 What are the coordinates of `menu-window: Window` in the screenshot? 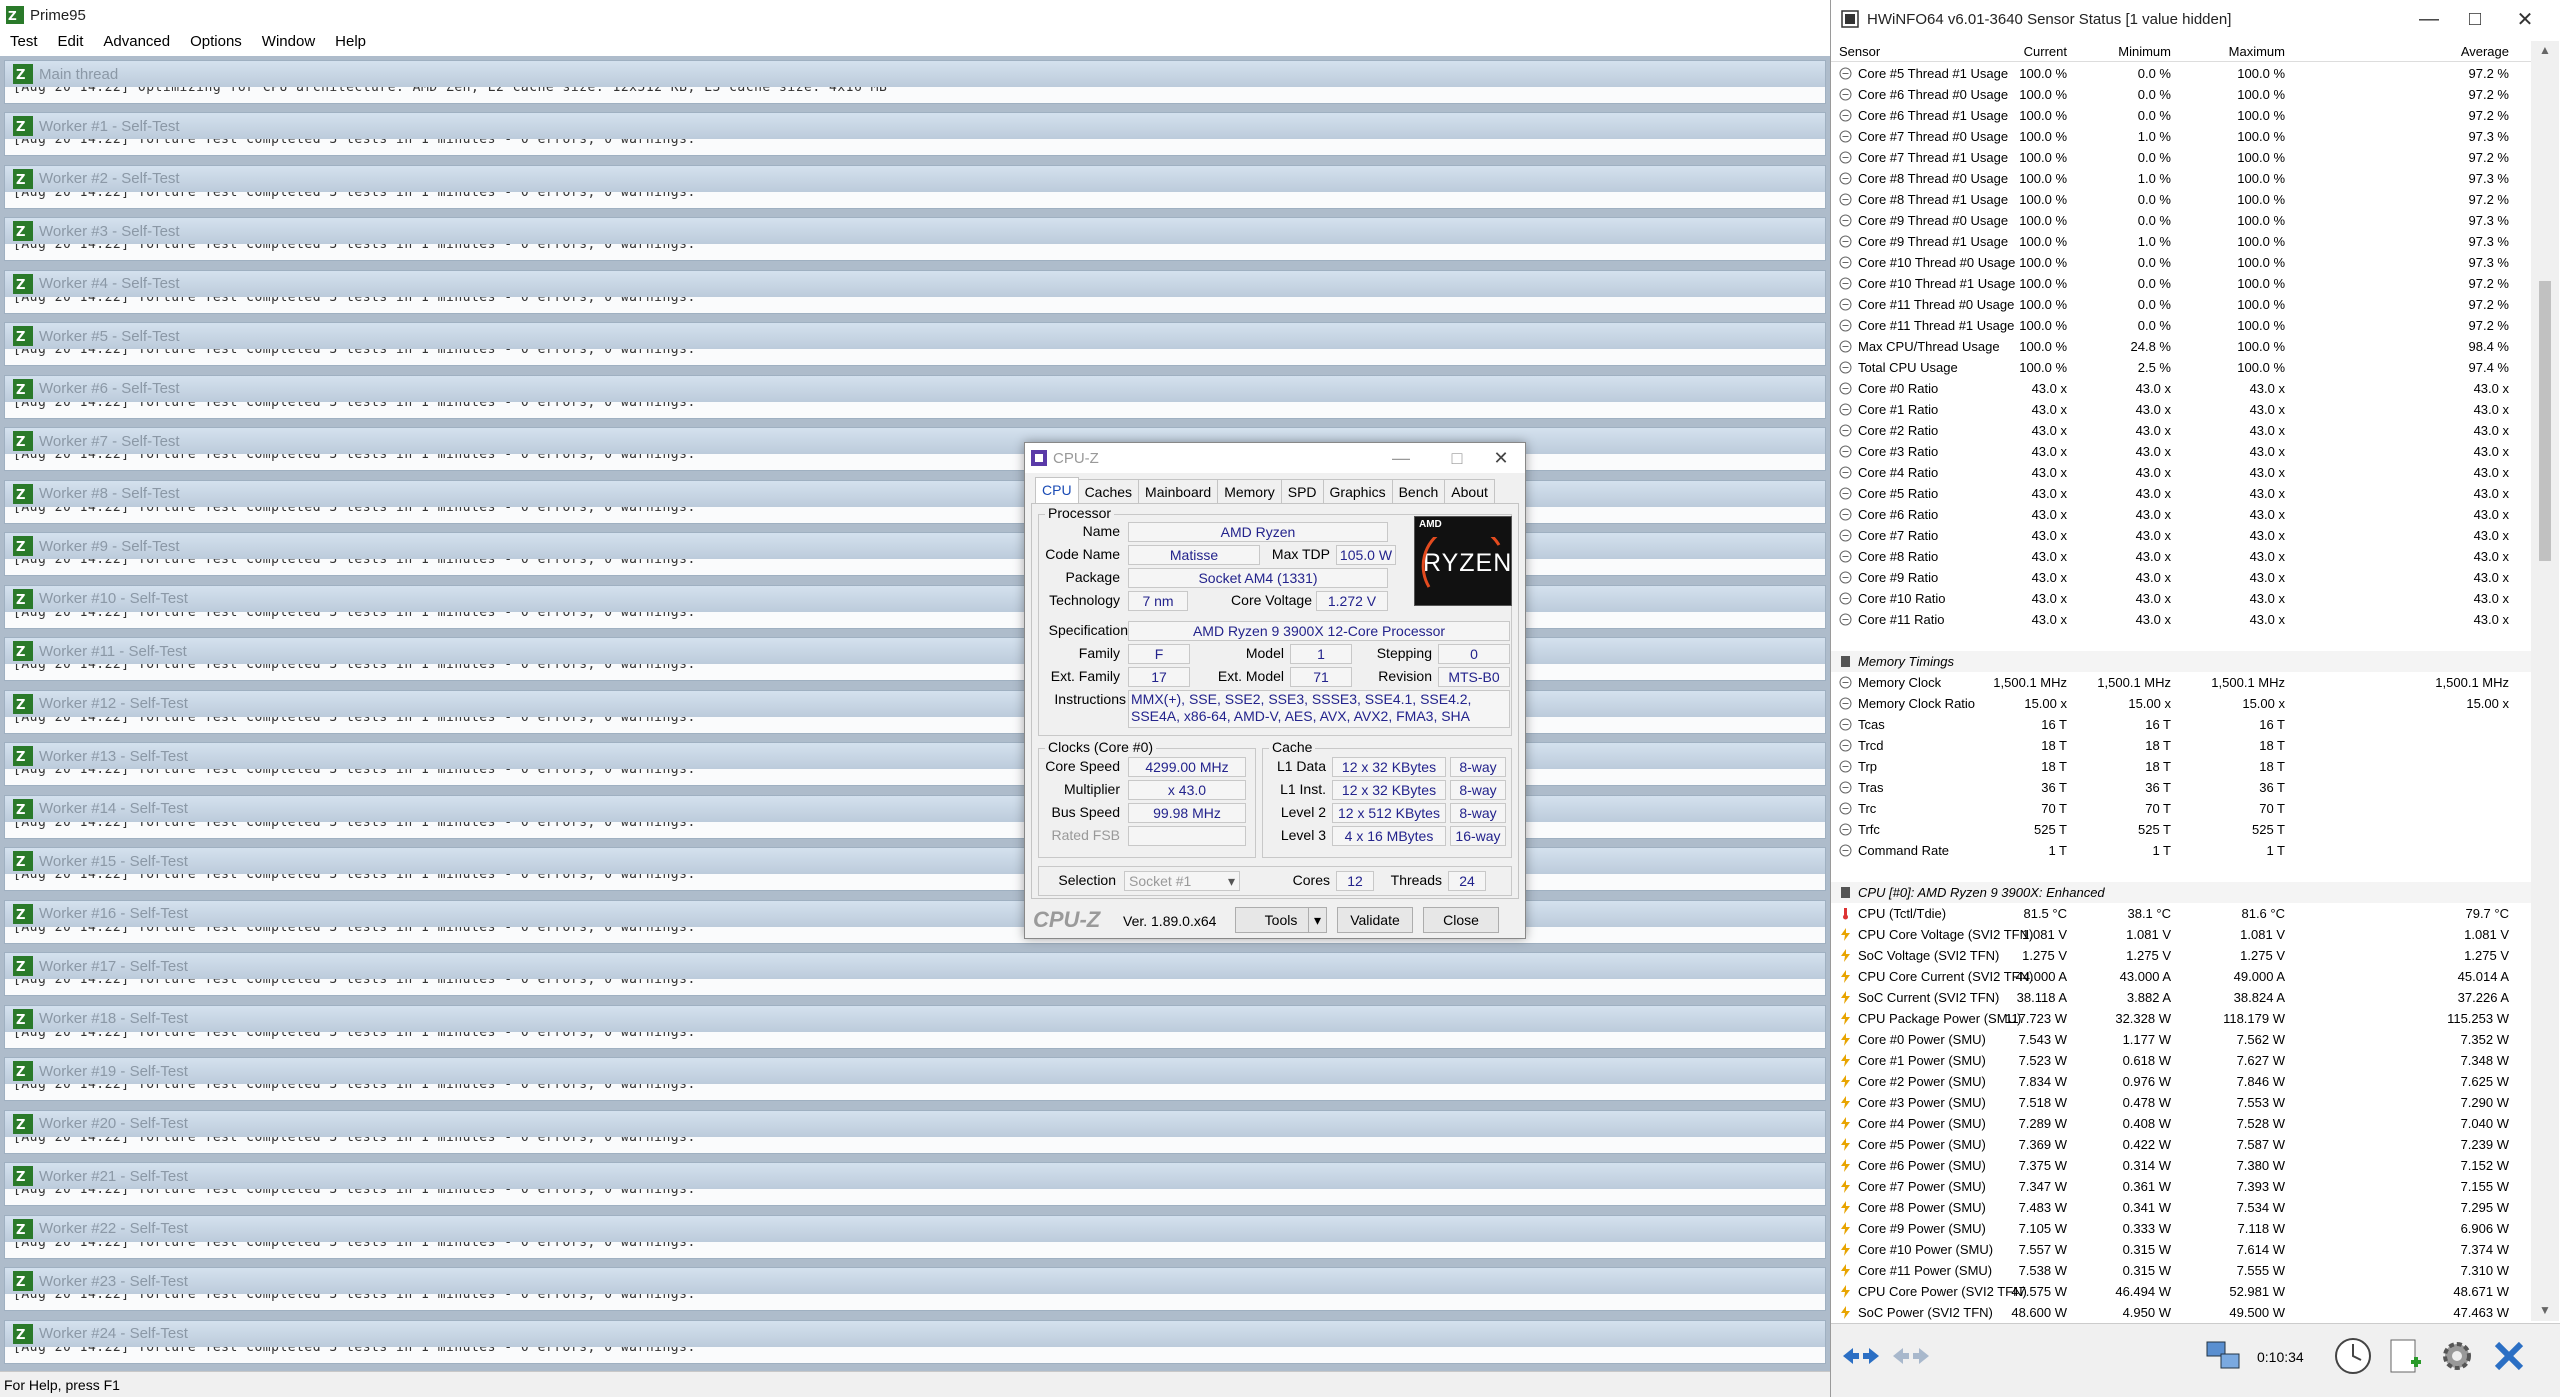 It's located at (288, 42).